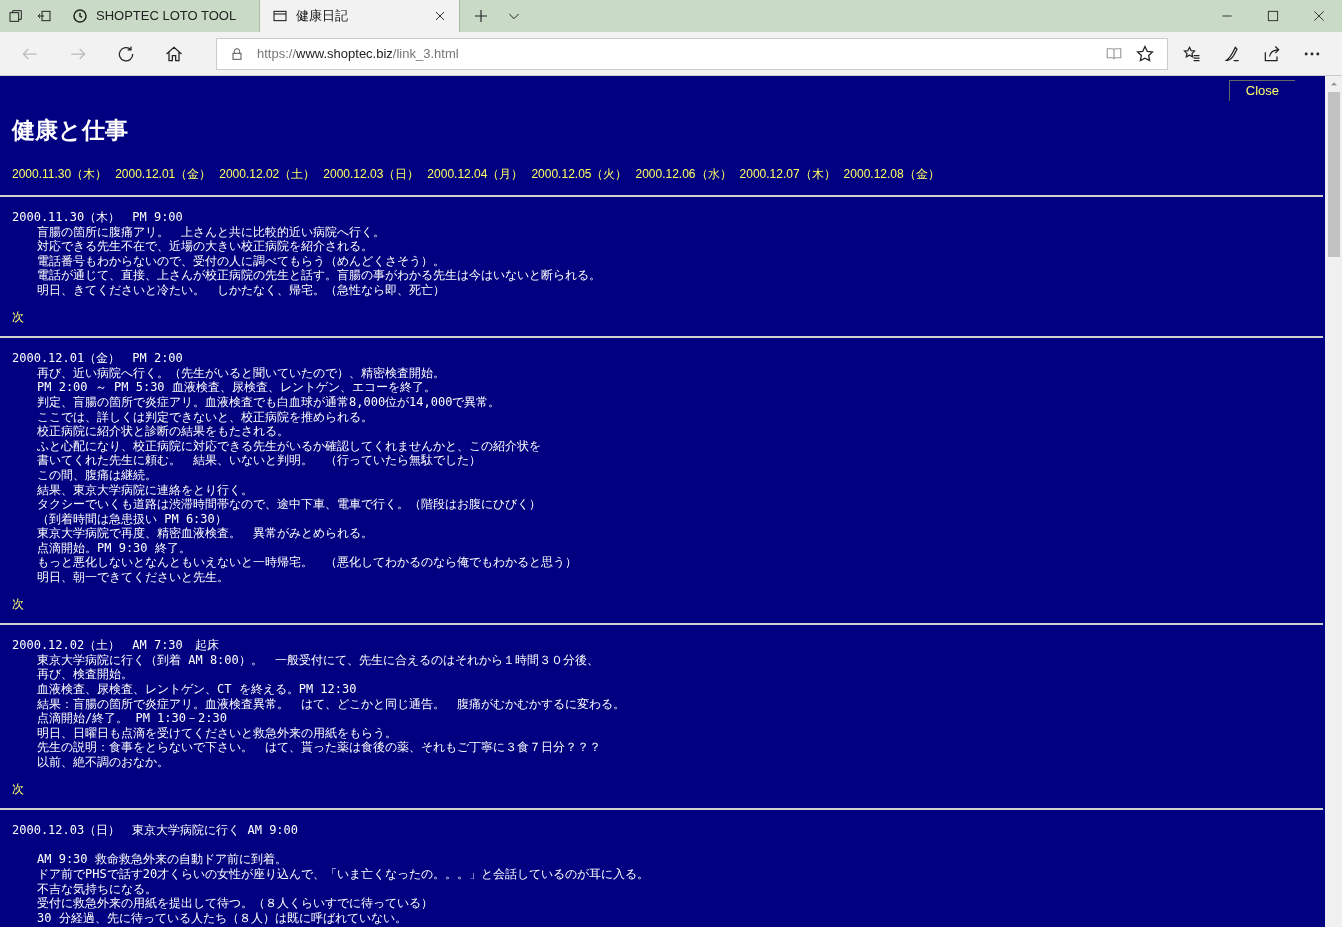  I want to click on entry-line: 明日、日曜日も点滴を受けてくださいと救急外来の用紙をもらう。, so click(217, 733).